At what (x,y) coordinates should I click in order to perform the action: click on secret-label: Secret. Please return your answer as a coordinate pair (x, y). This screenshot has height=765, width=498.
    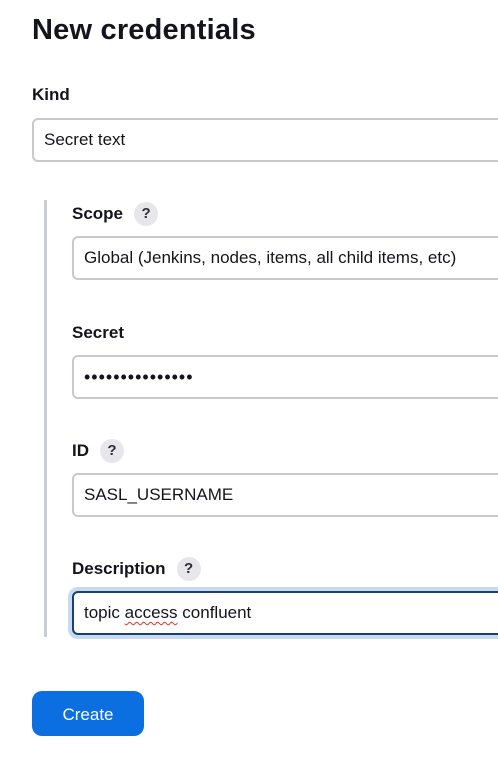
    Looking at the image, I should click on (98, 333).